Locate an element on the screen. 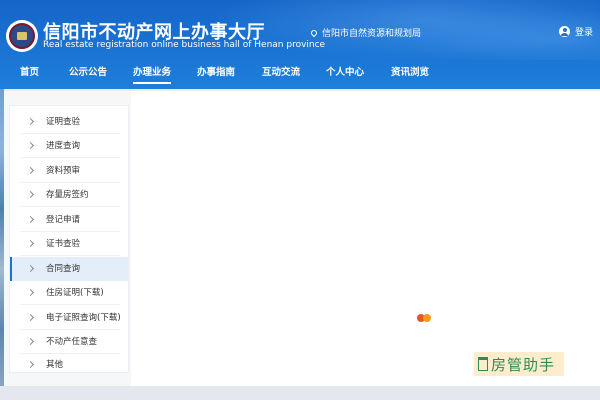 This screenshot has height=400, width=600. watermark-badge: 房管助手 is located at coordinates (519, 364).